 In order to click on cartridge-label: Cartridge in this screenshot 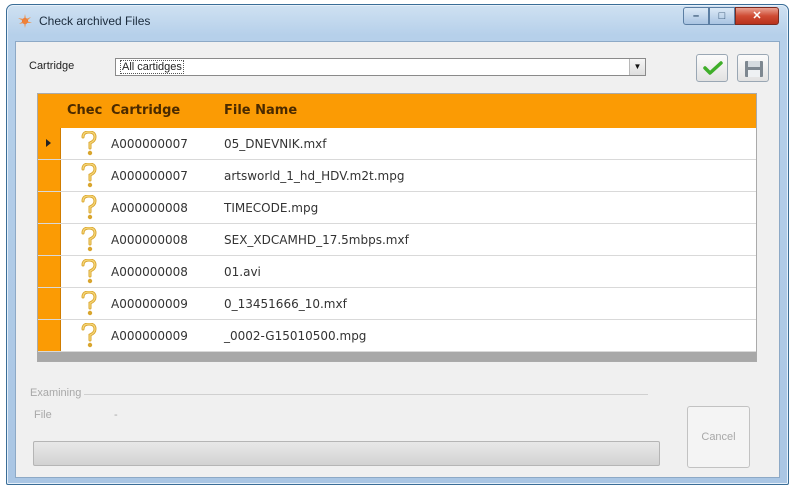, I will do `click(52, 66)`.